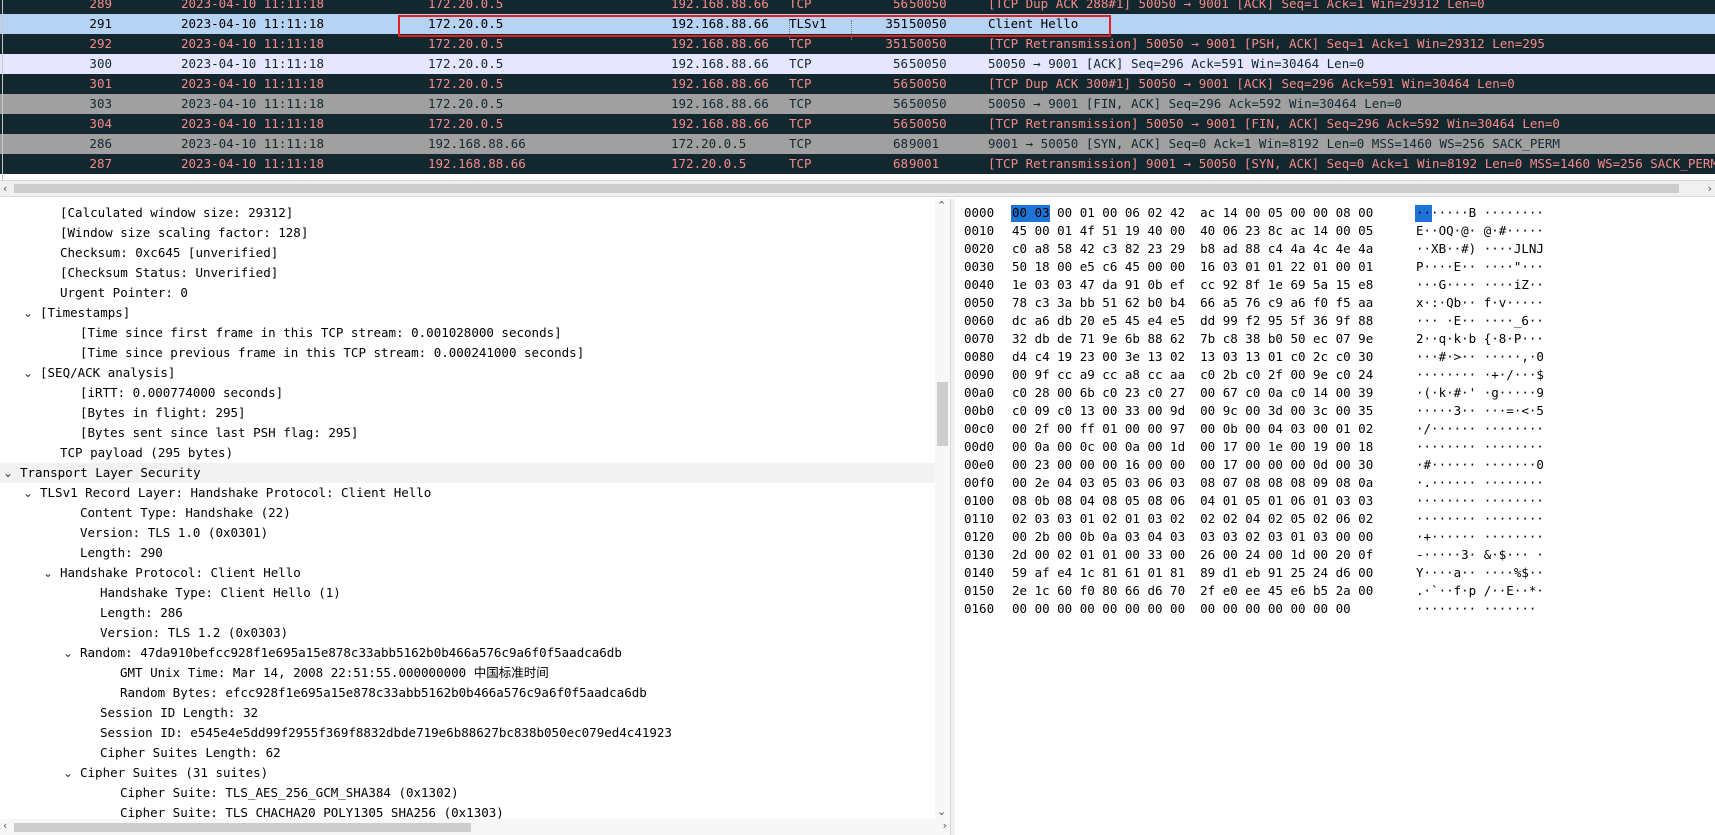 The image size is (1715, 835). What do you see at coordinates (467, 773) in the screenshot?
I see `tree-node: ⌄ Cipher Suites (31 suites)` at bounding box center [467, 773].